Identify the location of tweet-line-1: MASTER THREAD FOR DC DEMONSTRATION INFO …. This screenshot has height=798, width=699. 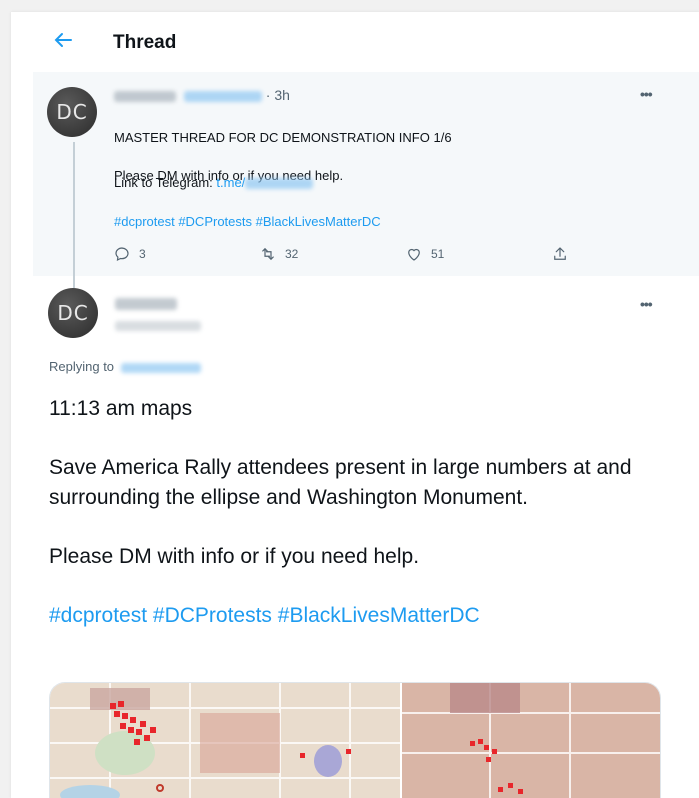
(283, 137).